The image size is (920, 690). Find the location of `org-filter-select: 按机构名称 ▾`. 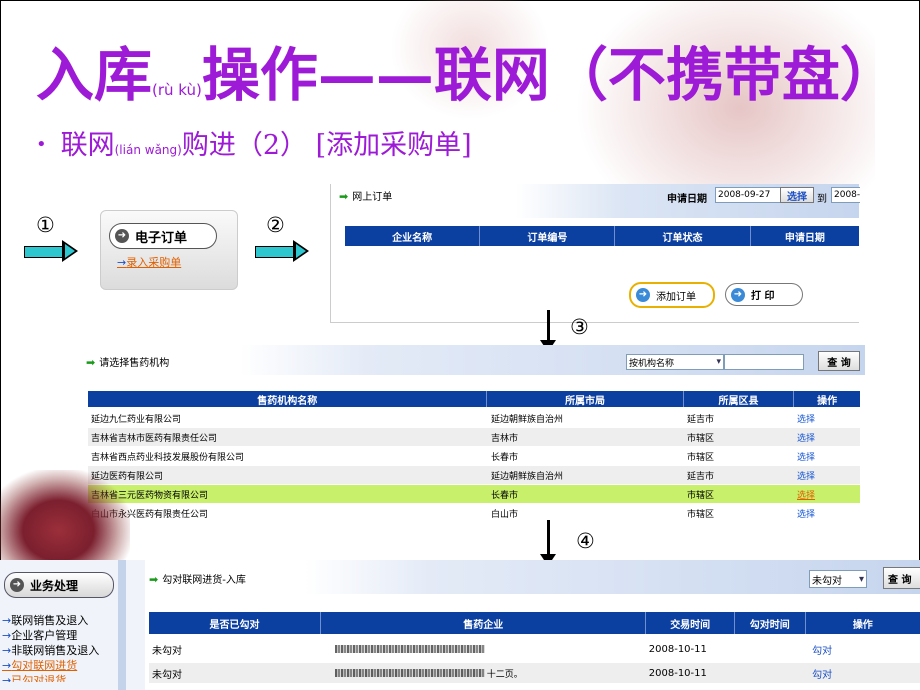

org-filter-select: 按机构名称 ▾ is located at coordinates (675, 362).